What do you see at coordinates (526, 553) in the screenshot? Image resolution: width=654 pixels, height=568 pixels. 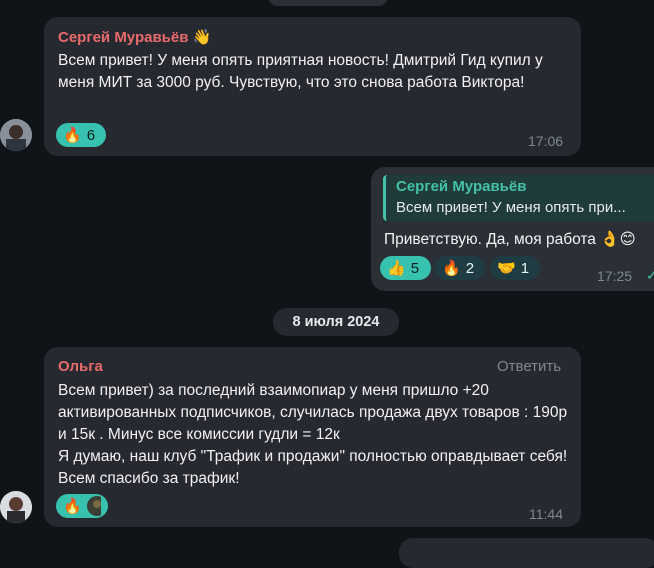 I see `next-message-bubble` at bounding box center [526, 553].